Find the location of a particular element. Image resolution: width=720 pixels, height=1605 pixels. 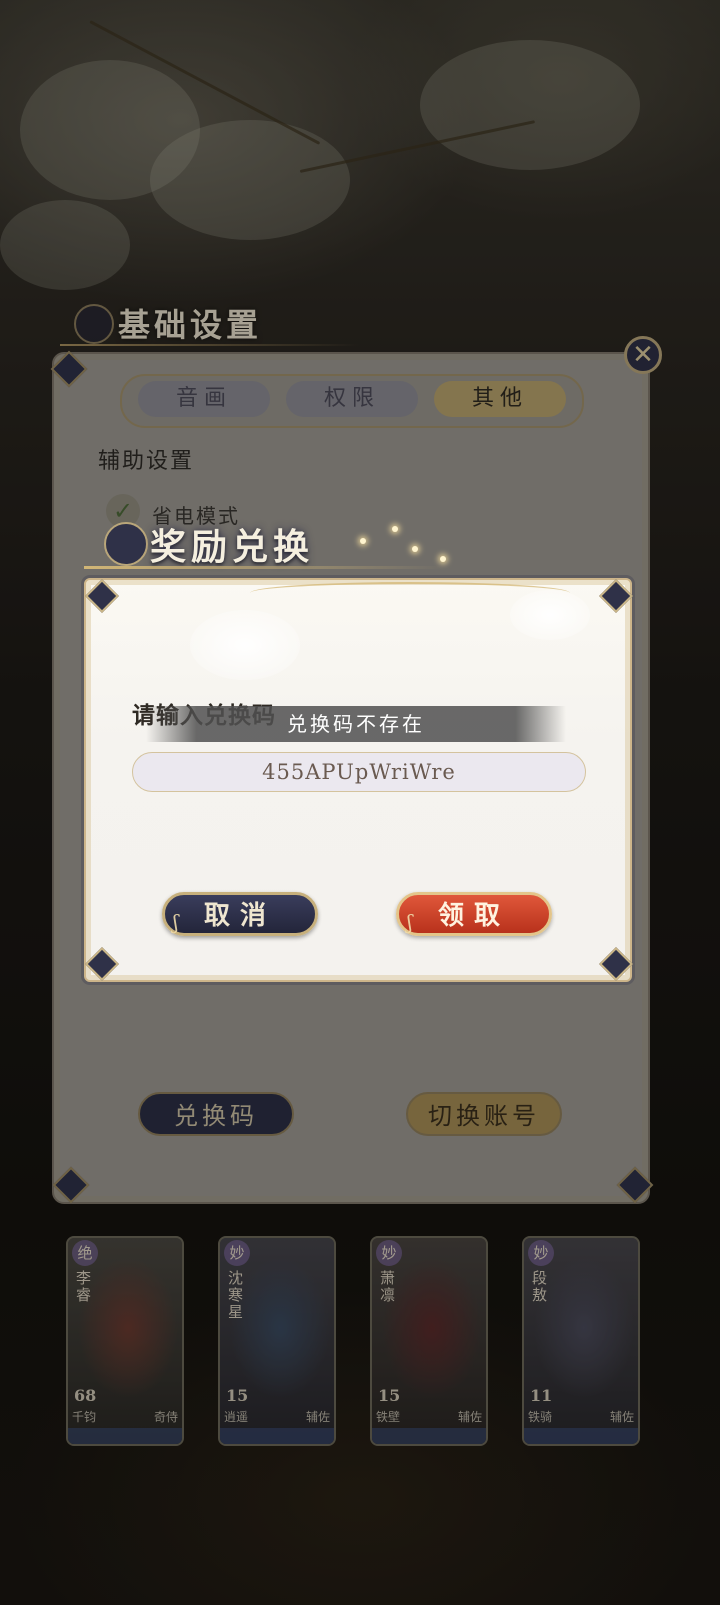

cancel-button-label: 取消 is located at coordinates (239, 916).